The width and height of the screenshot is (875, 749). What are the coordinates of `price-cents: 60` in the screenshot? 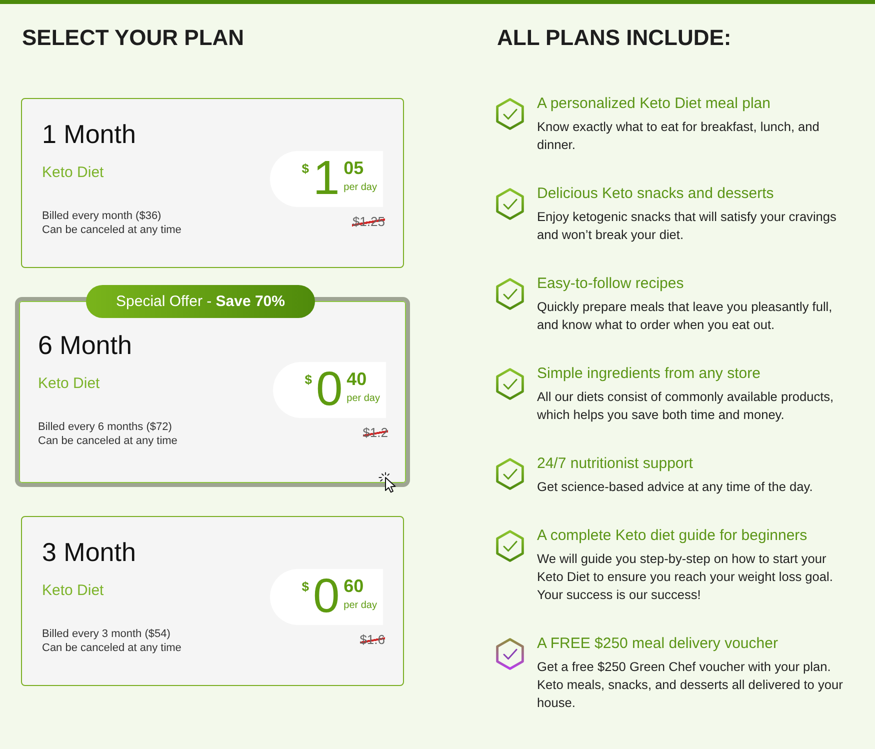 It's located at (354, 586).